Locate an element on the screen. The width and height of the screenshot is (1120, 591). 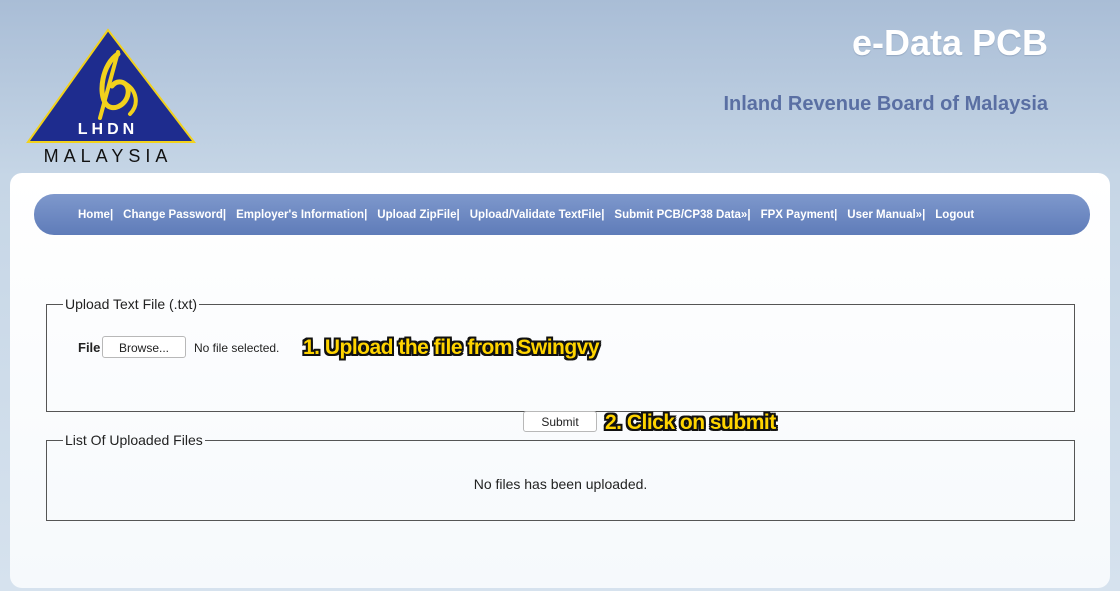
nav-item-change-password: Change Password is located at coordinates (173, 215).